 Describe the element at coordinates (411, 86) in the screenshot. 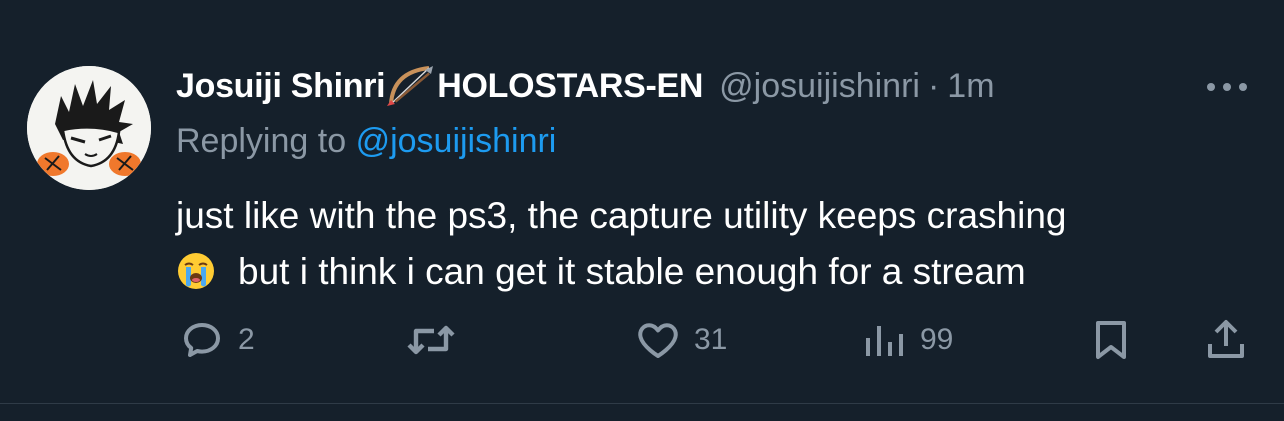

I see `bow-and-arrow-icon` at that location.